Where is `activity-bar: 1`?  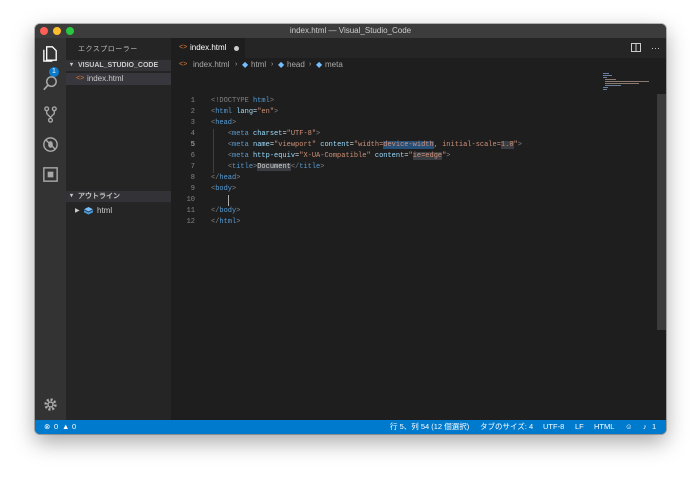 activity-bar: 1 is located at coordinates (50, 229).